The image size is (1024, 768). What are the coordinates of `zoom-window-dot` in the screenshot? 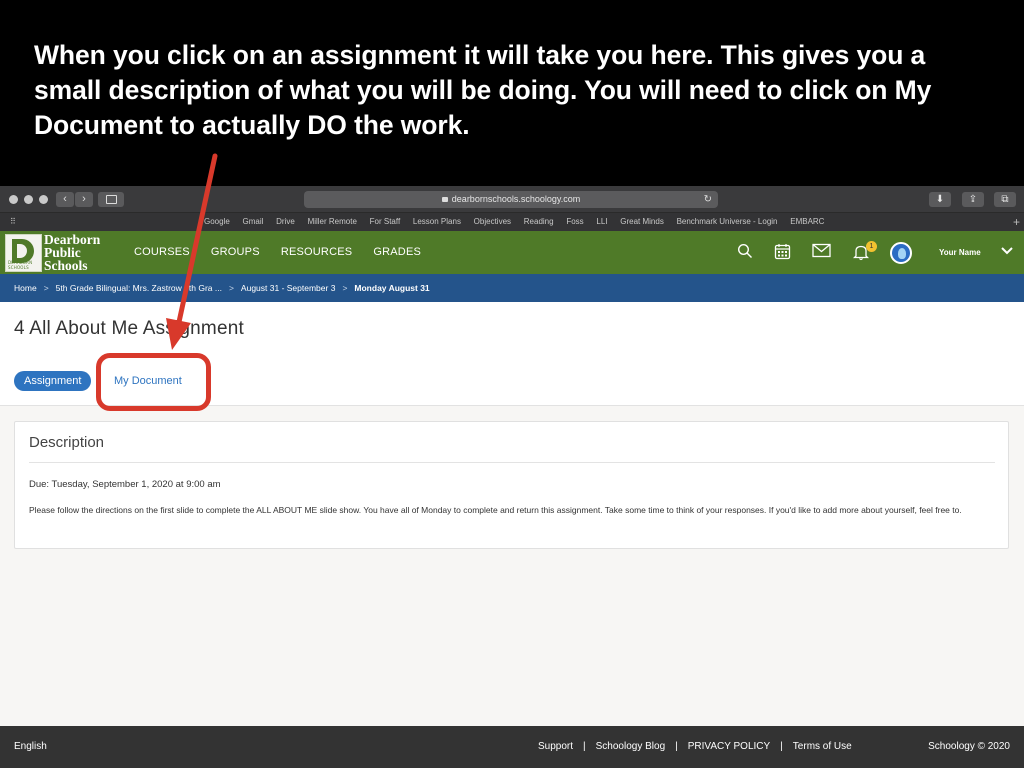 It's located at (43, 199).